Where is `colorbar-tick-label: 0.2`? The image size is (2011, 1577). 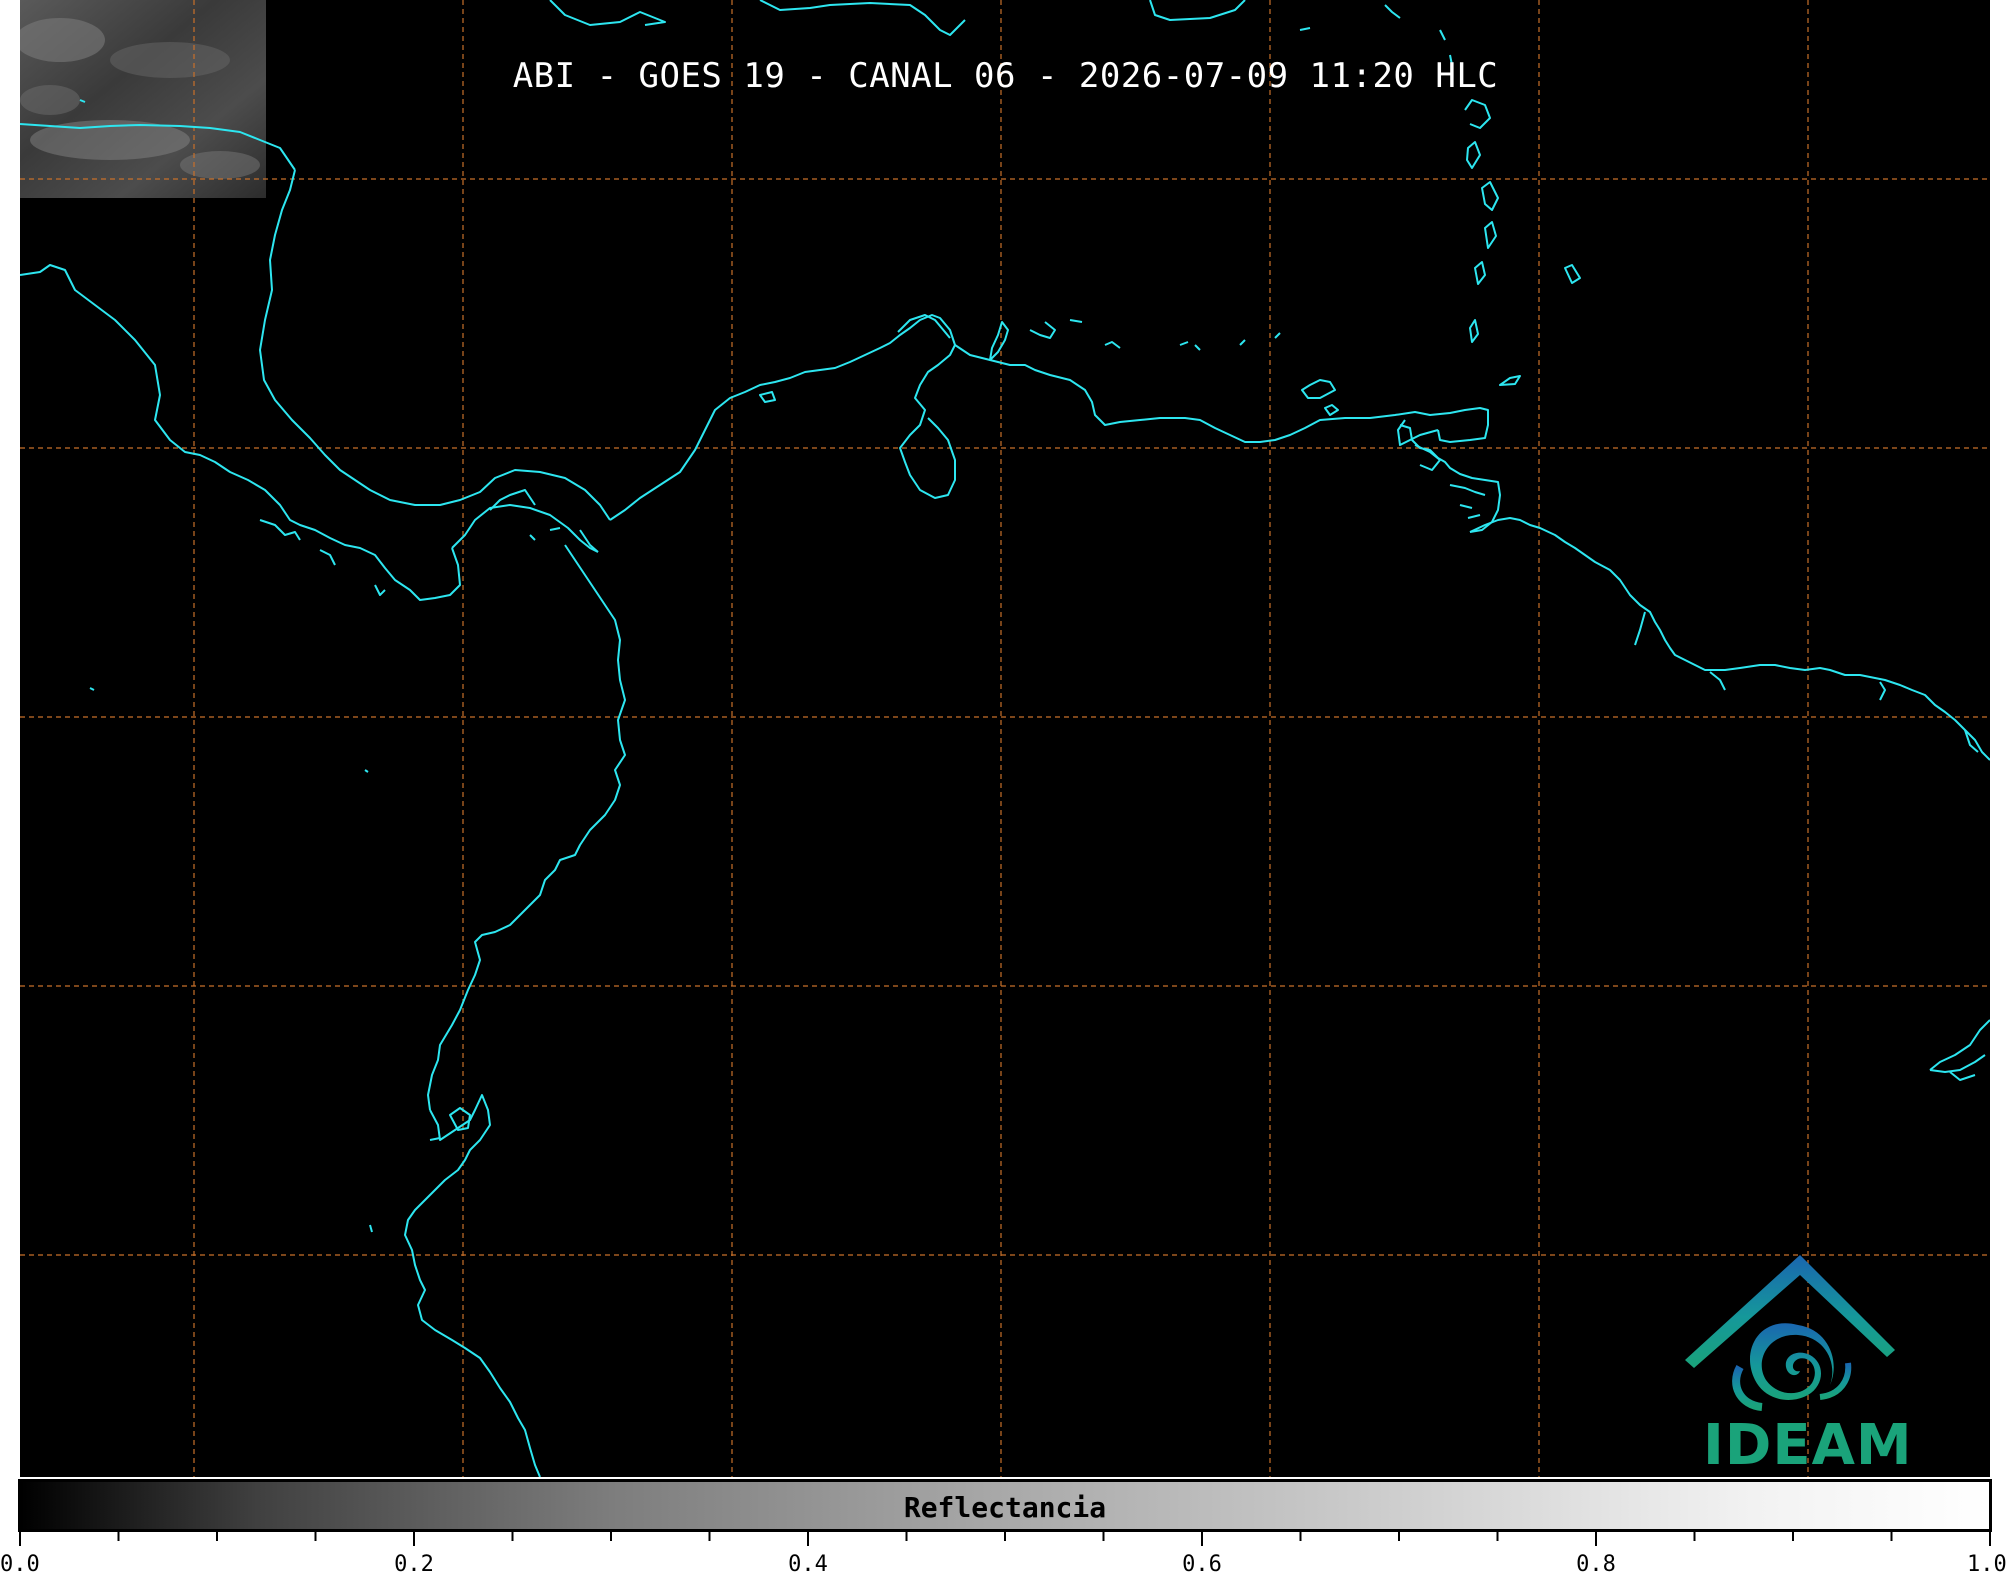
colorbar-tick-label: 0.2 is located at coordinates (414, 1564).